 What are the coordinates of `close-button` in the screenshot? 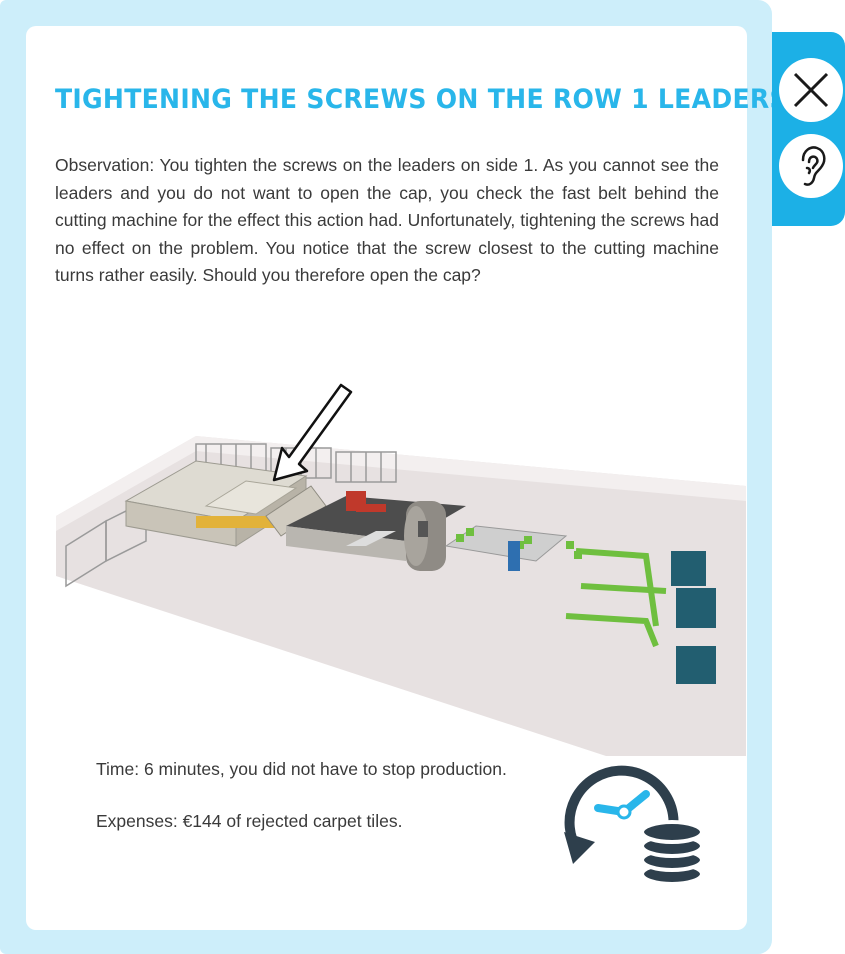 It's located at (811, 90).